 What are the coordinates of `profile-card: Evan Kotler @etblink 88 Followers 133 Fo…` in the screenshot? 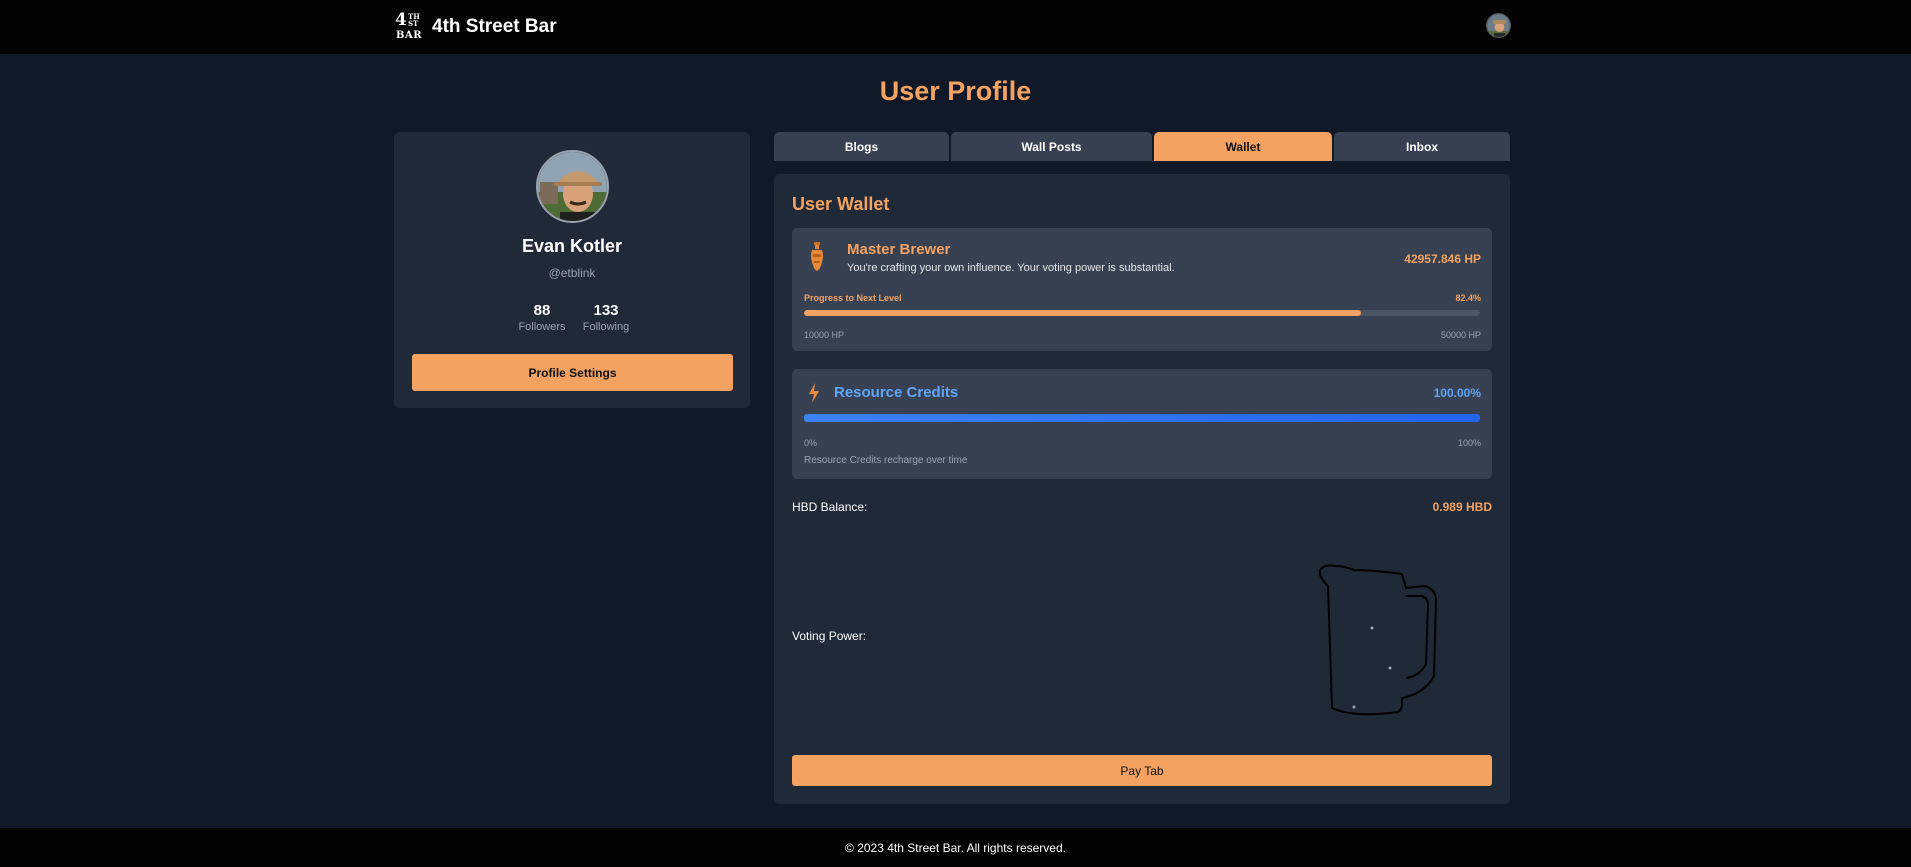 It's located at (572, 270).